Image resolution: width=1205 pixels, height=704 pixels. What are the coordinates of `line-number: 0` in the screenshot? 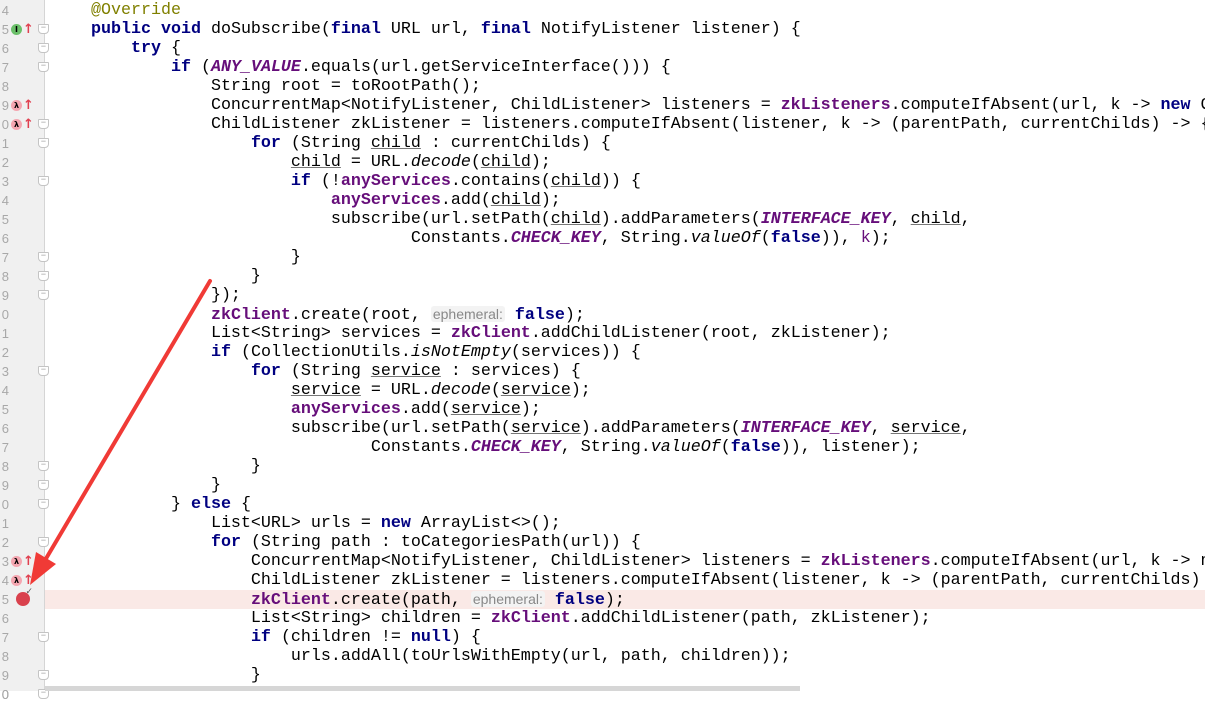 It's located at (5, 314).